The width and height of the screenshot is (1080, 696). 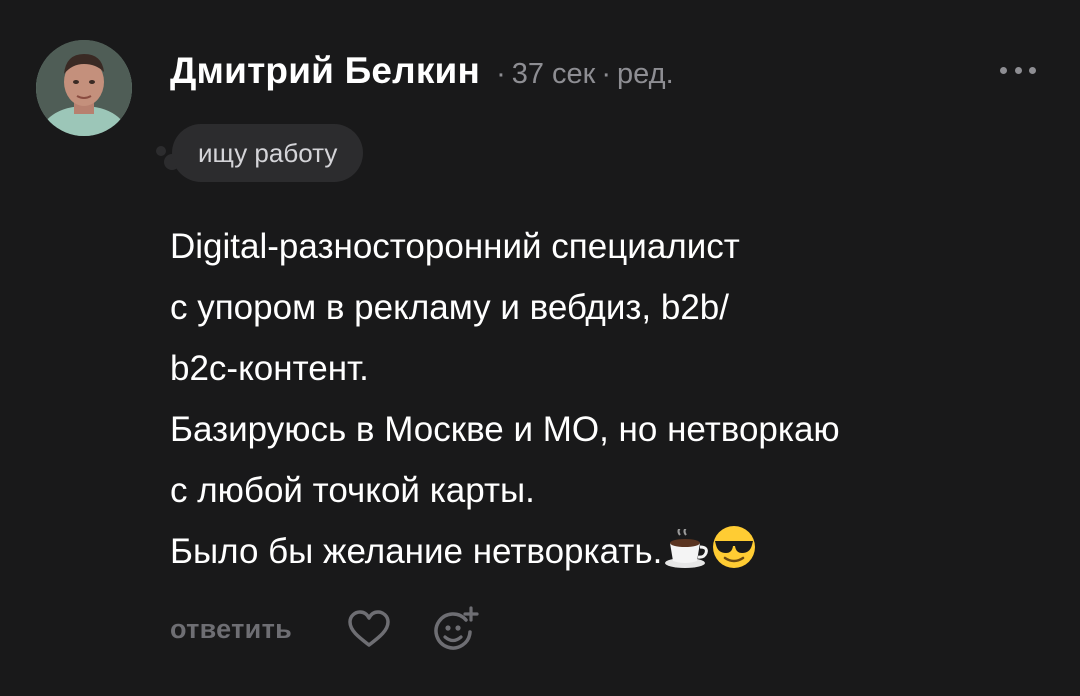 What do you see at coordinates (505, 429) in the screenshot?
I see `post-line: Базируюсь в Москве и МО, но нетворкаю` at bounding box center [505, 429].